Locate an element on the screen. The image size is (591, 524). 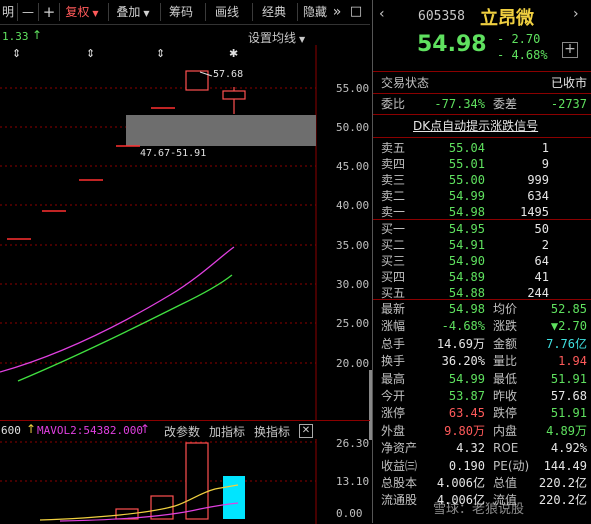
stat-label: 量比 is located at coordinates (505, 361).